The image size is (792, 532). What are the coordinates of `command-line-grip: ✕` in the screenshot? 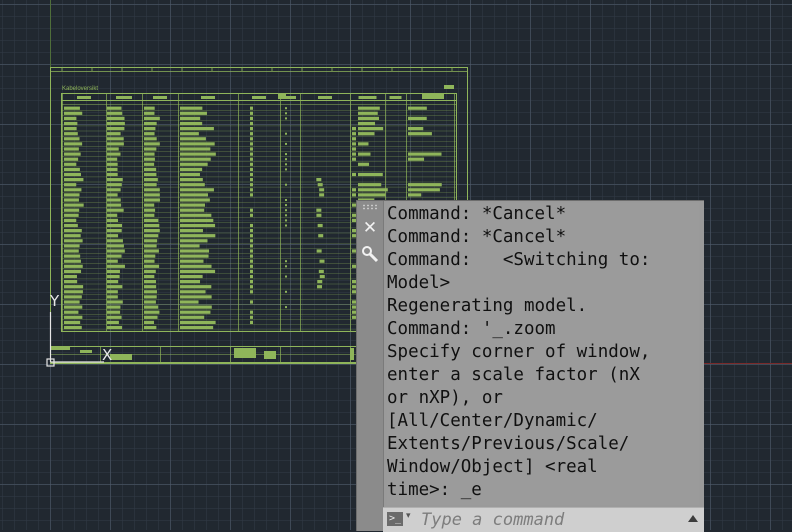 It's located at (370, 366).